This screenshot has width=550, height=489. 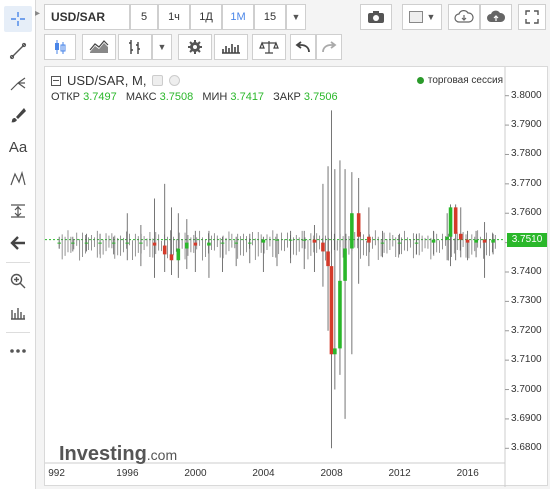 I want to click on price-tick-label: 3.7000, so click(x=526, y=389).